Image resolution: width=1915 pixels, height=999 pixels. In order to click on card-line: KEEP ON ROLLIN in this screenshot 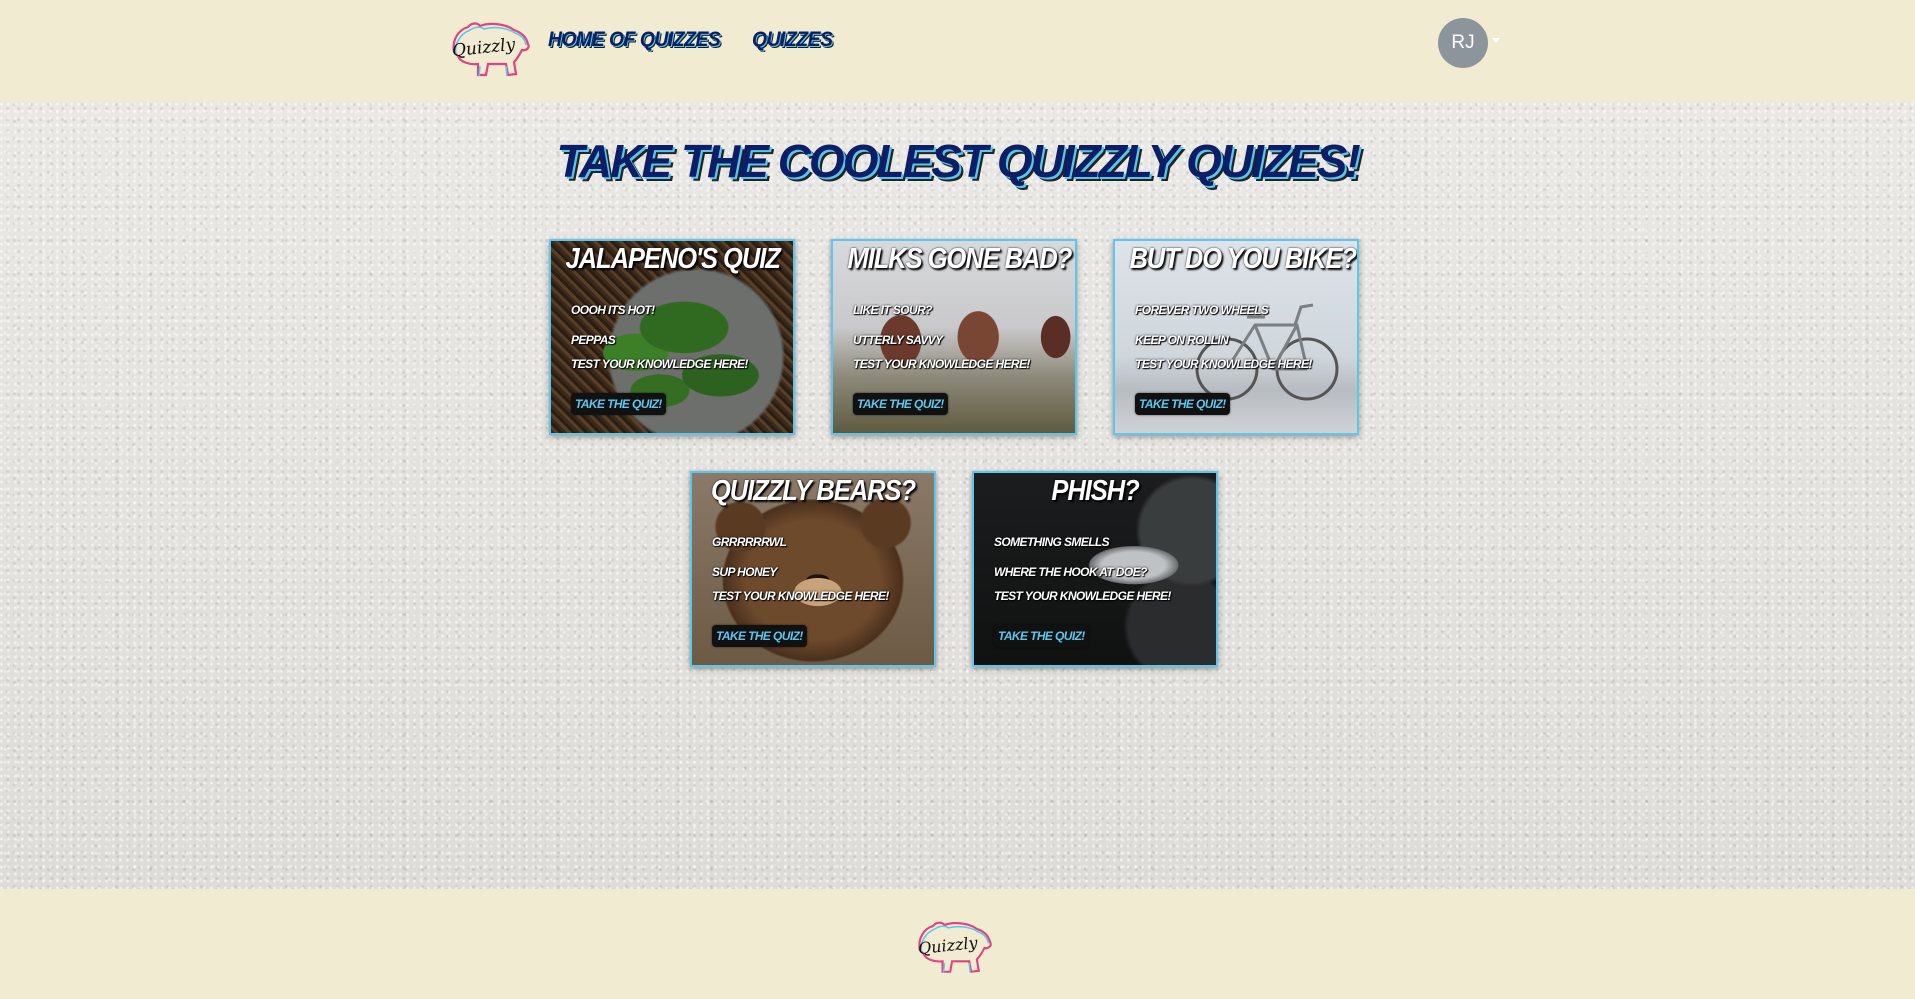, I will do `click(1182, 340)`.